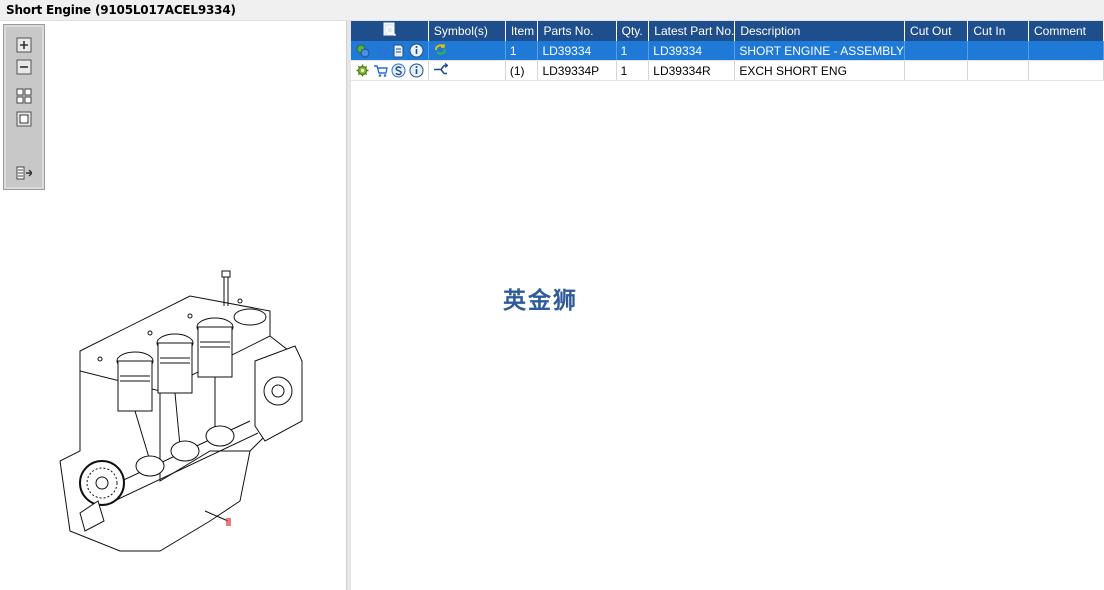  What do you see at coordinates (1066, 31) in the screenshot?
I see `column-header-comment: Comment` at bounding box center [1066, 31].